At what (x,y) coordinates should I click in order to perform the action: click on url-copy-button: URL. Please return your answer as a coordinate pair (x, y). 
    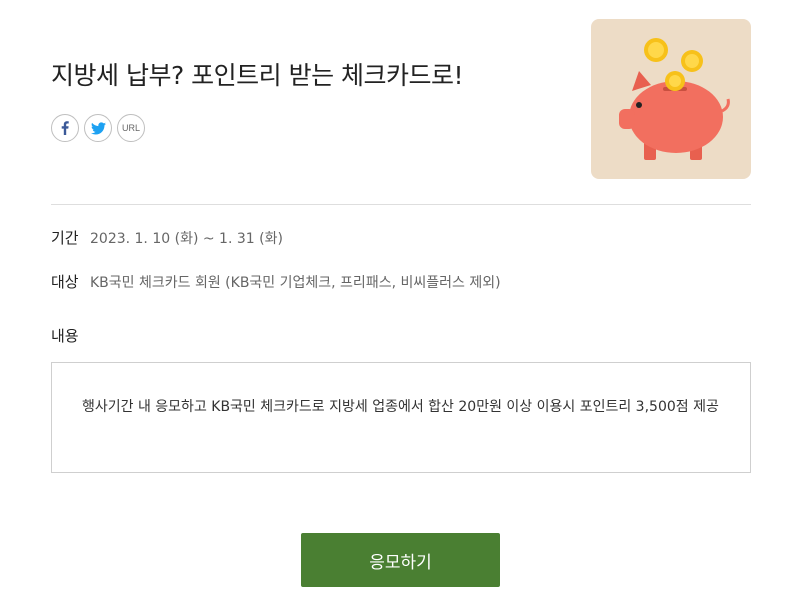
    Looking at the image, I should click on (131, 128).